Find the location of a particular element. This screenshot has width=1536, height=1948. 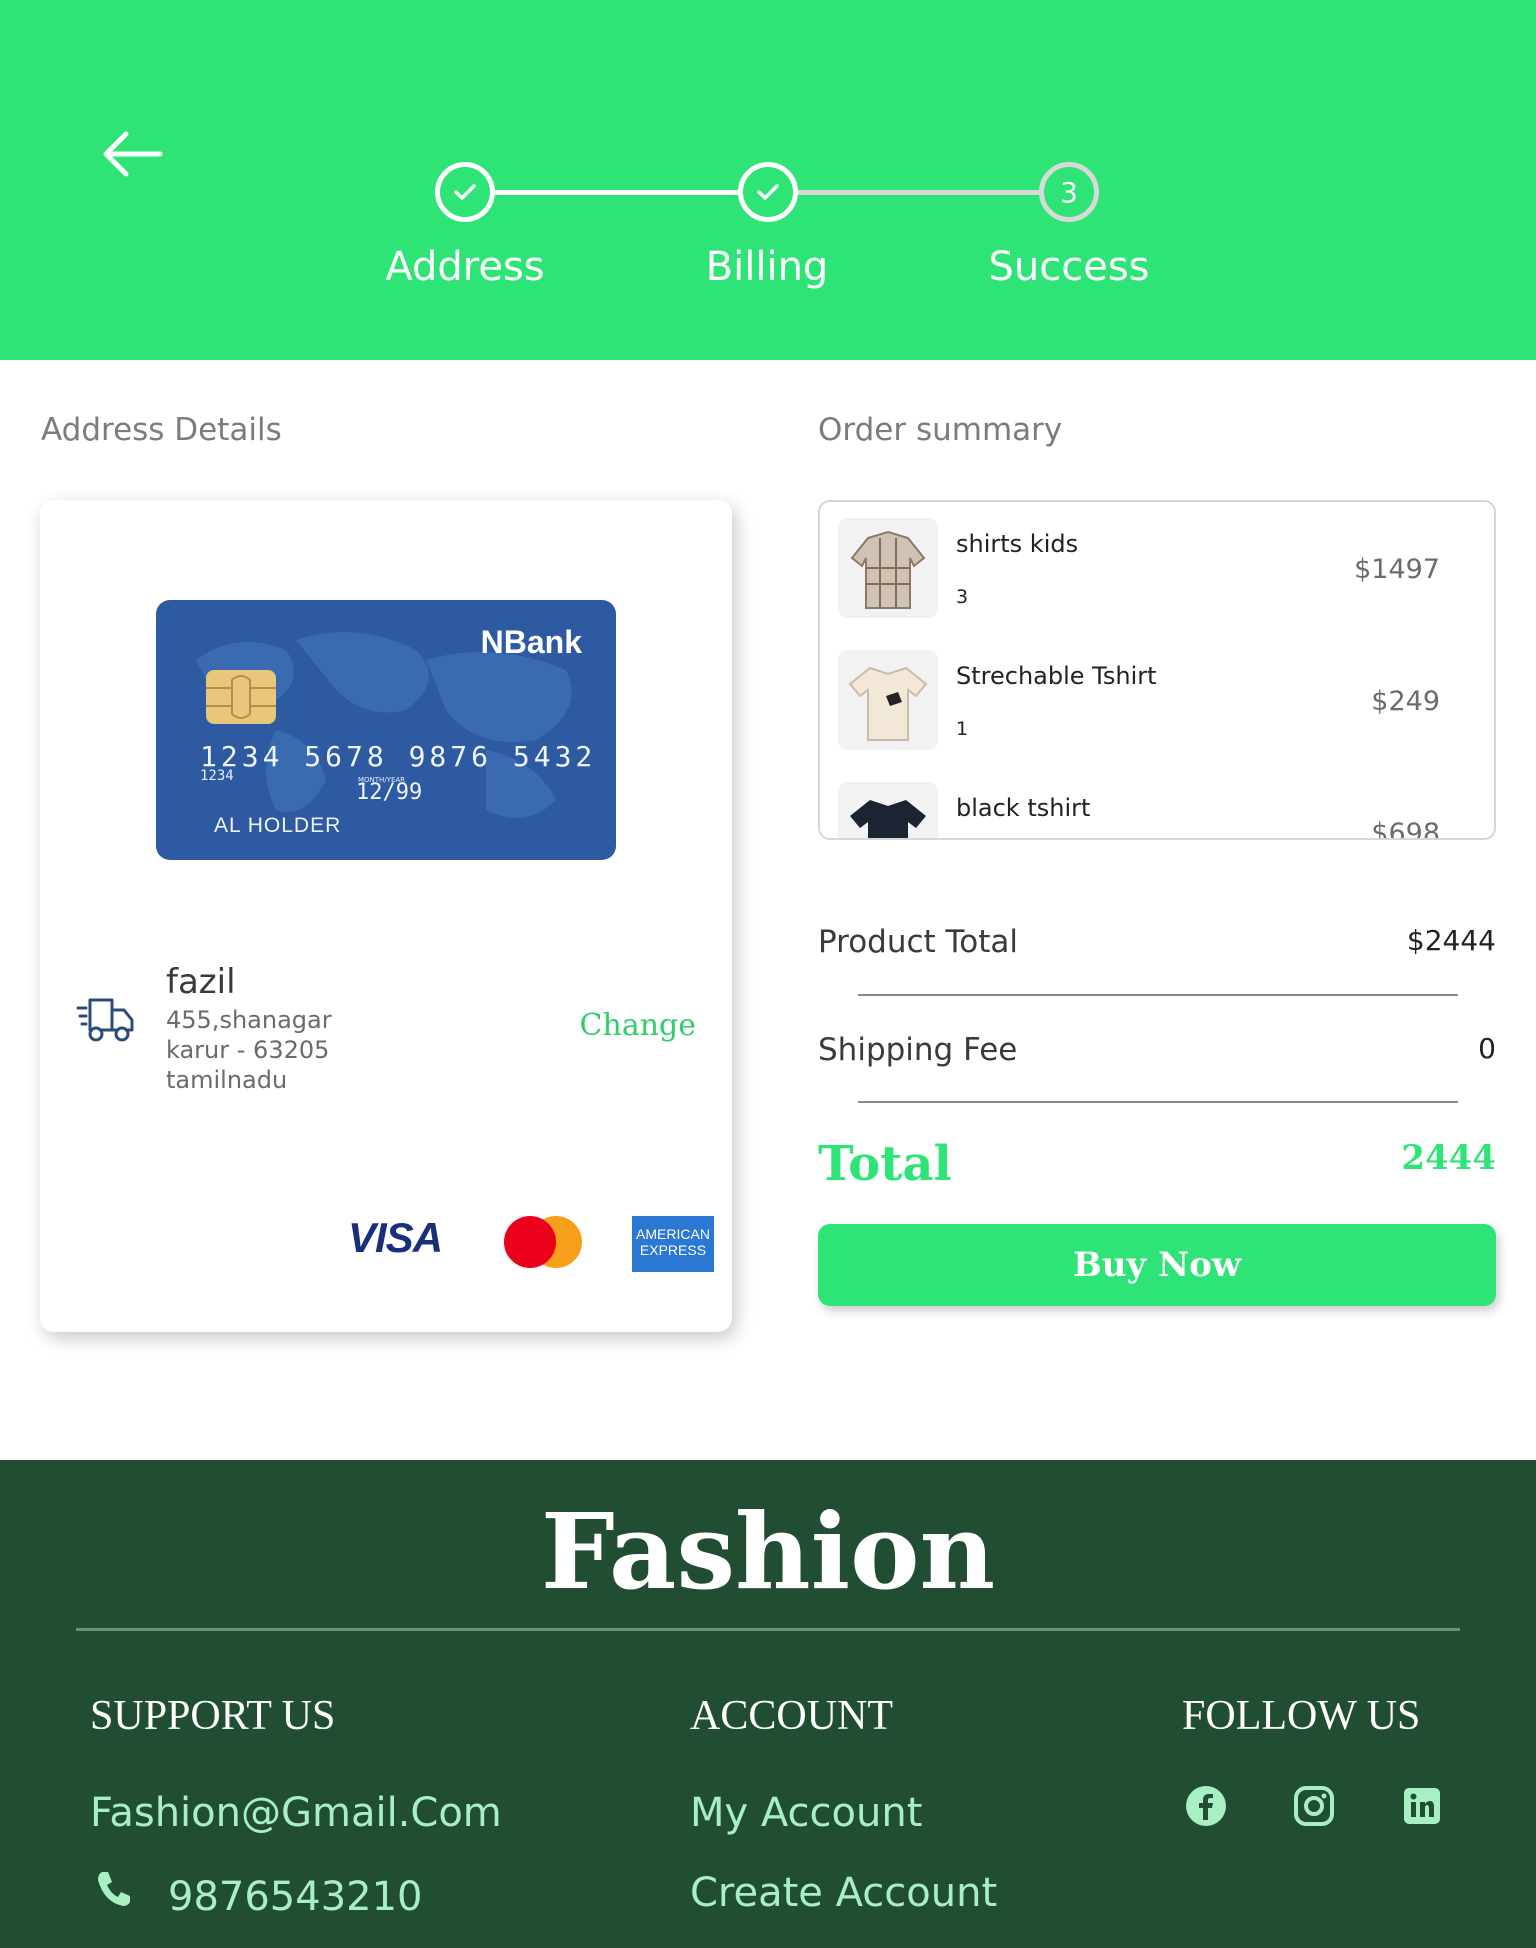

bank-name: NBank is located at coordinates (531, 642).